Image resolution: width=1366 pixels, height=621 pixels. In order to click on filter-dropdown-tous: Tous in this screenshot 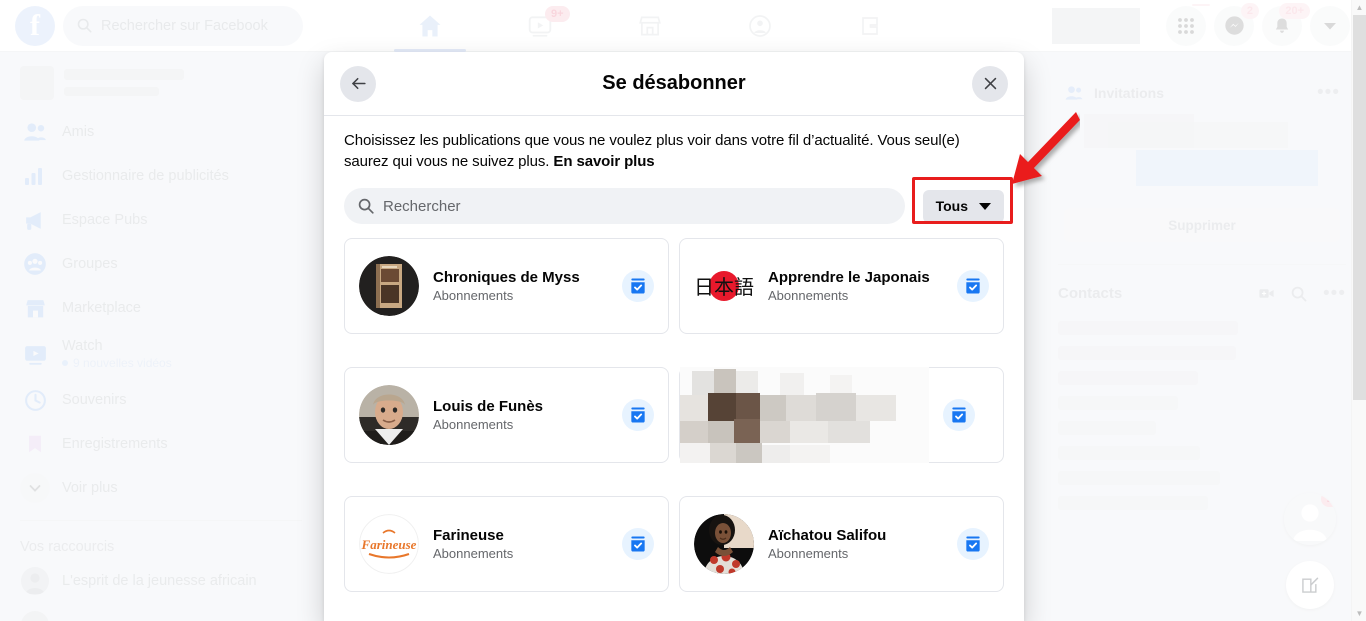, I will do `click(963, 206)`.